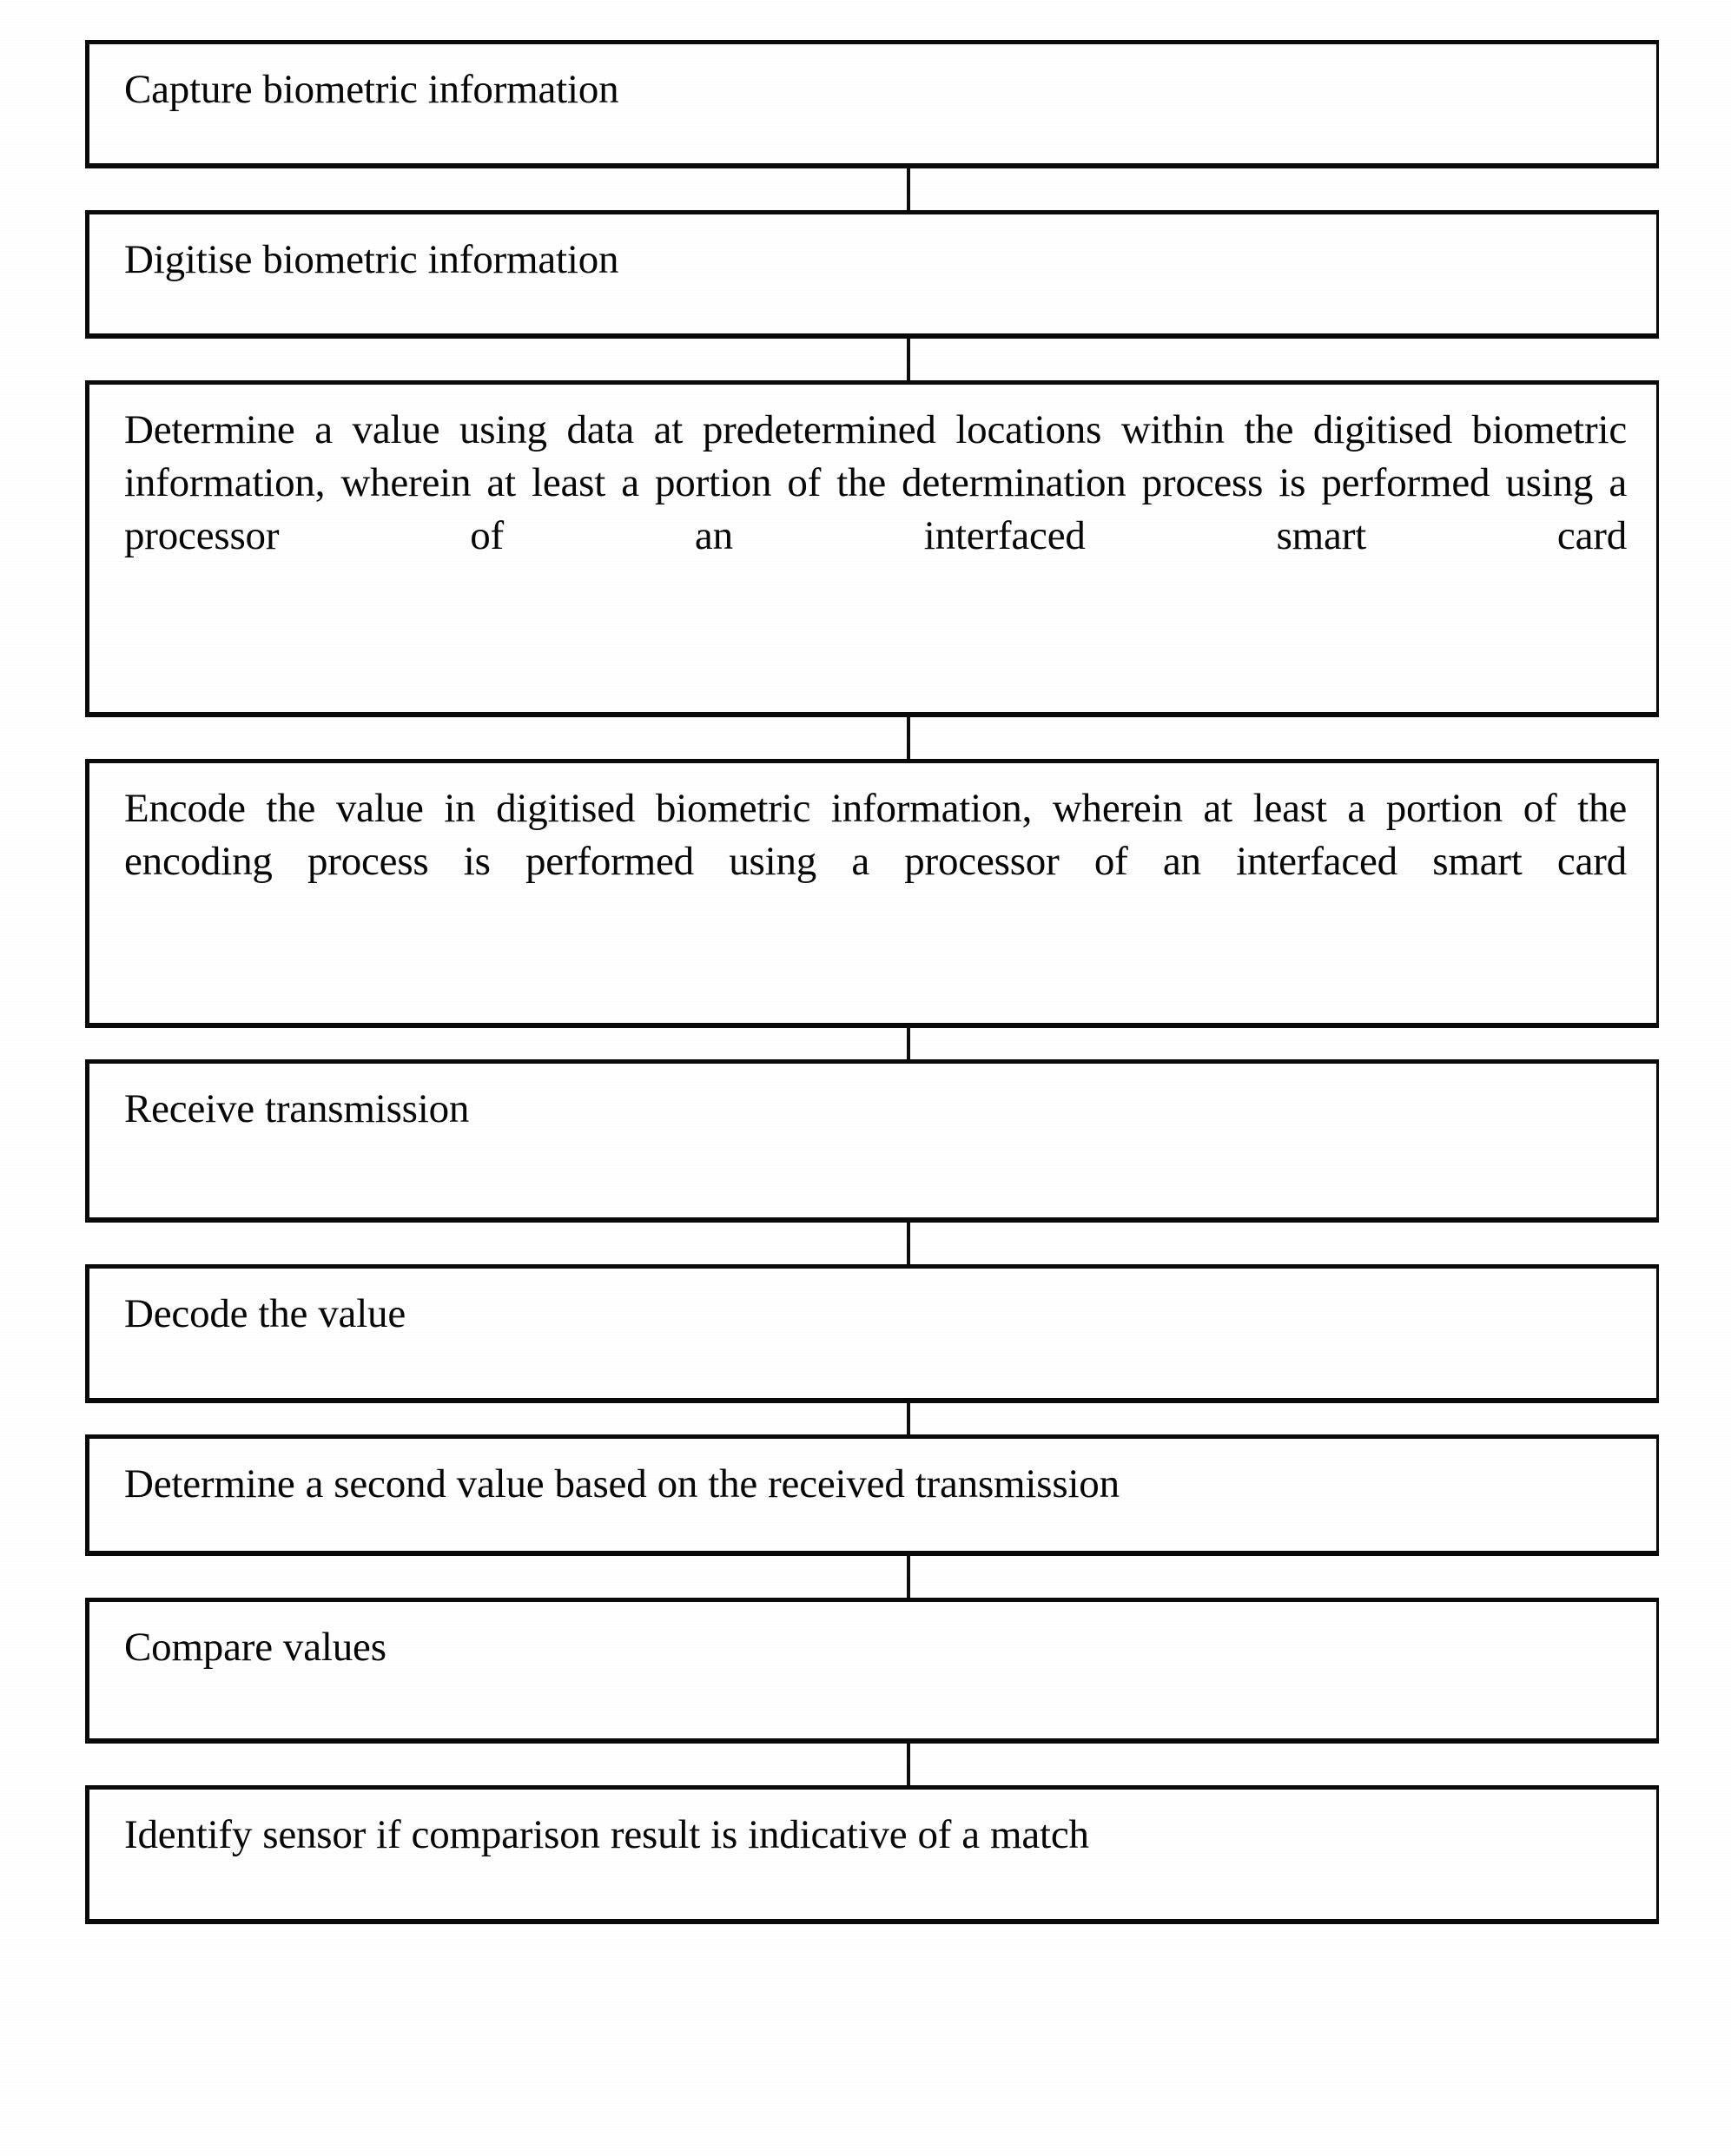  Describe the element at coordinates (872, 104) in the screenshot. I see `flow-step-capture-biometric-information: Capture biometric information` at that location.